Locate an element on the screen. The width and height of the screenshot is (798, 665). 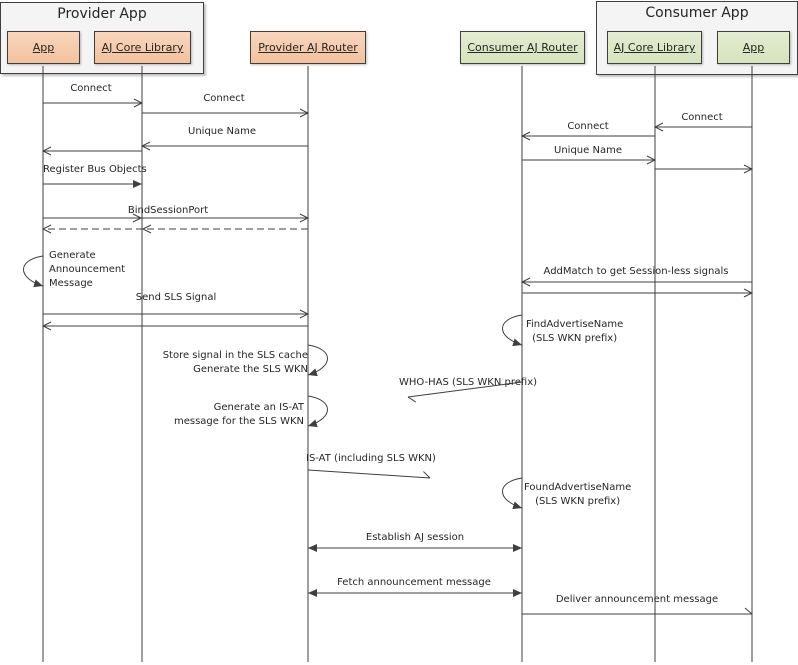
msg-label-register-bus-objects: Register Bus Objects is located at coordinates (95, 169).